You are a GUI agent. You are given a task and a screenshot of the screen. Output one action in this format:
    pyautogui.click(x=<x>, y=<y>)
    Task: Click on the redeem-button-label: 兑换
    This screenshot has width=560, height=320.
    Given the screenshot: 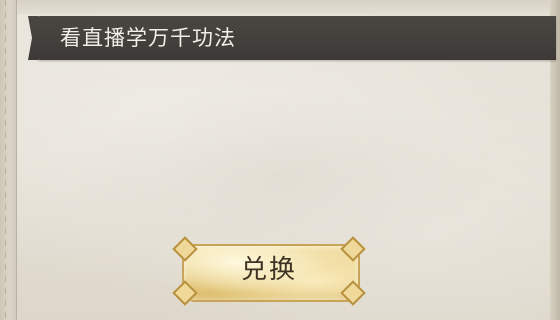 What is the action you would take?
    pyautogui.click(x=268, y=270)
    